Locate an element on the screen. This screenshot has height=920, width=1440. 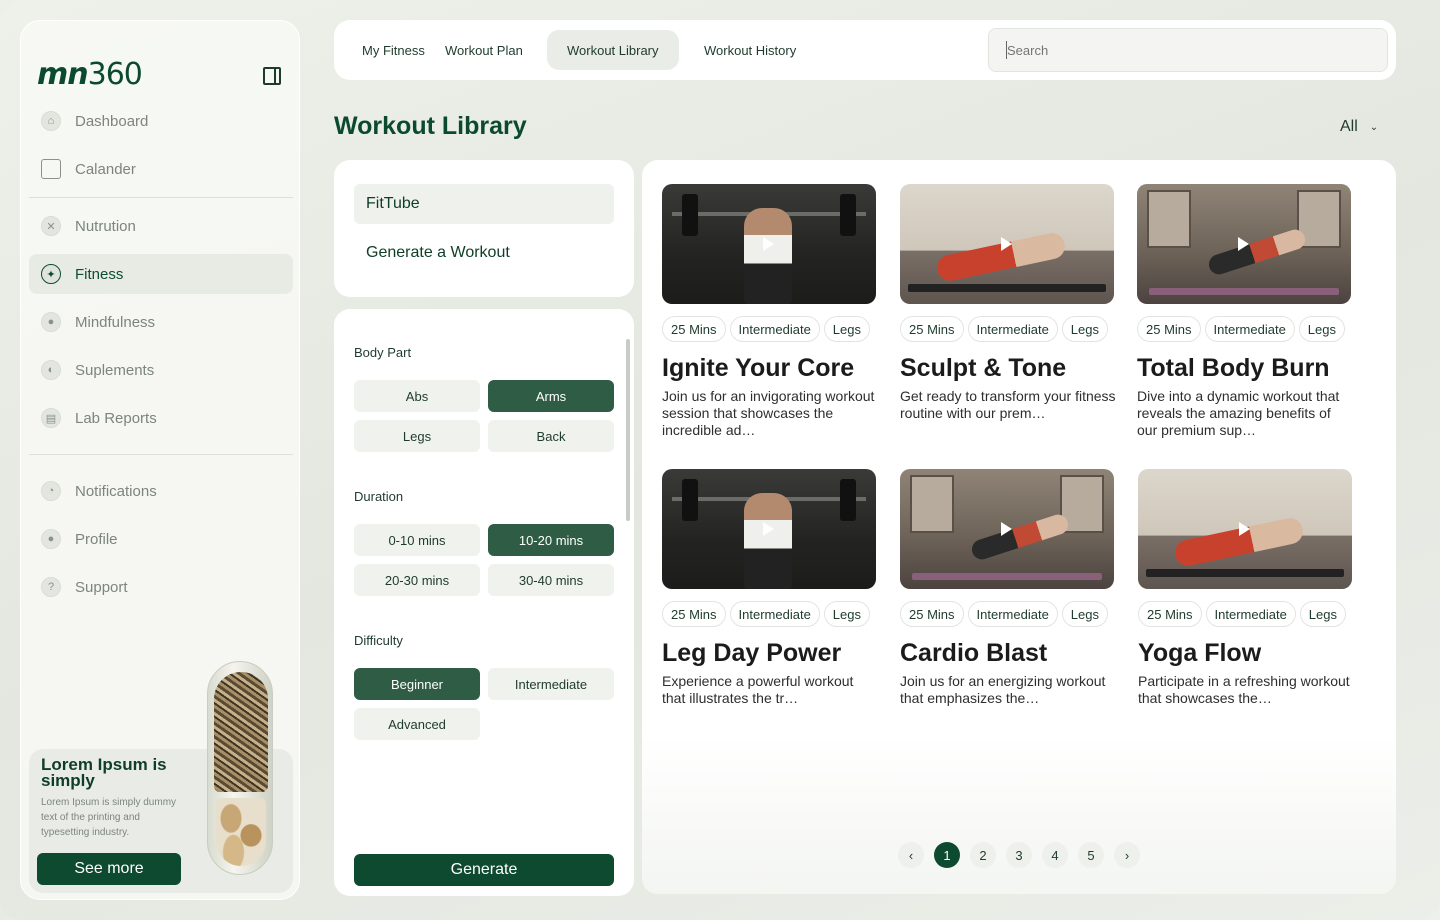
sidebar-item-label: Nutrution is located at coordinates (105, 226).